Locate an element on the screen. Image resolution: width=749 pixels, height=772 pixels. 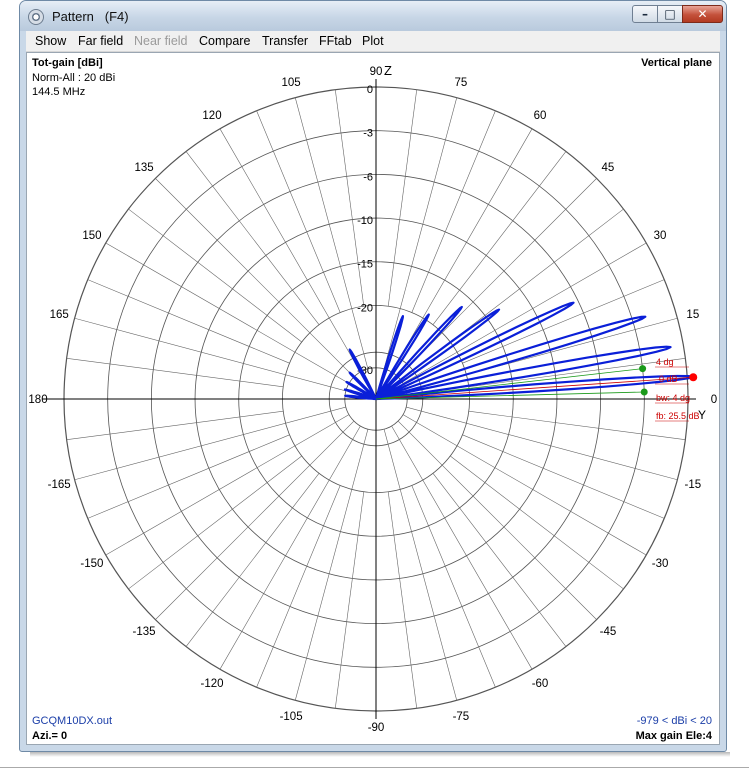
angle-label: -45 is located at coordinates (608, 632).